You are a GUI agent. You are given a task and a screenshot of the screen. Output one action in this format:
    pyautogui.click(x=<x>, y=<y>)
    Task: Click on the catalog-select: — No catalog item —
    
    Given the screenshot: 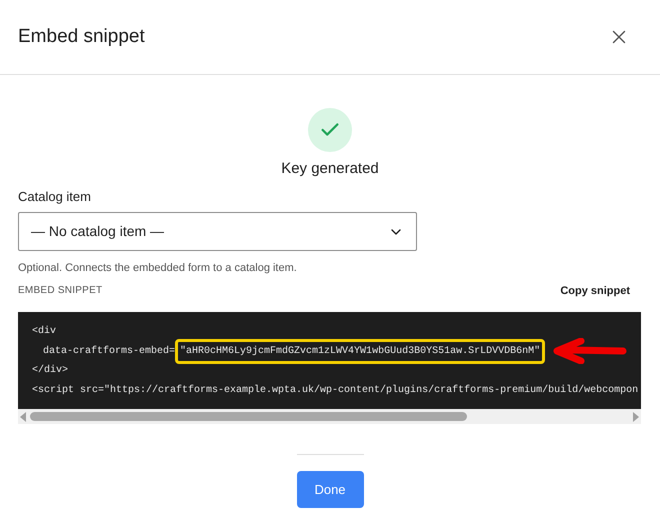 What is the action you would take?
    pyautogui.click(x=217, y=231)
    